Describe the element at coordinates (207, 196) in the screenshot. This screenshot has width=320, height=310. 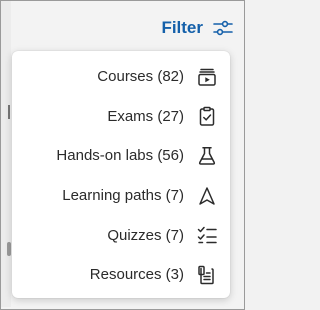
I see `navigation-arrow-icon` at that location.